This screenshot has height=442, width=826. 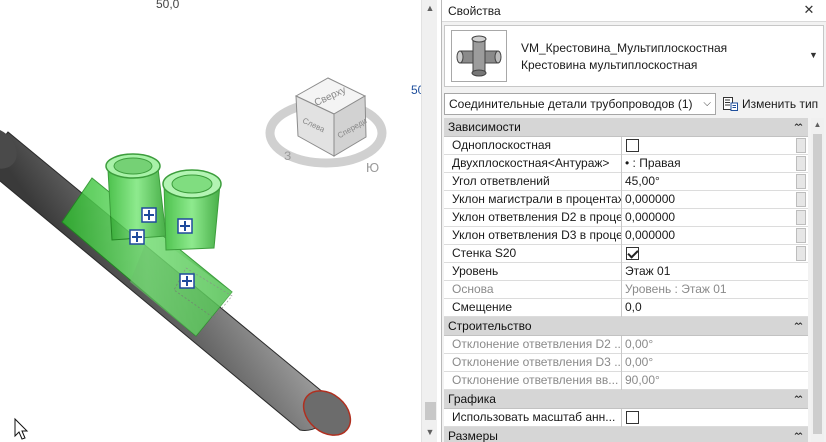 What do you see at coordinates (642, 380) in the screenshot?
I see `property-value: 90,00°` at bounding box center [642, 380].